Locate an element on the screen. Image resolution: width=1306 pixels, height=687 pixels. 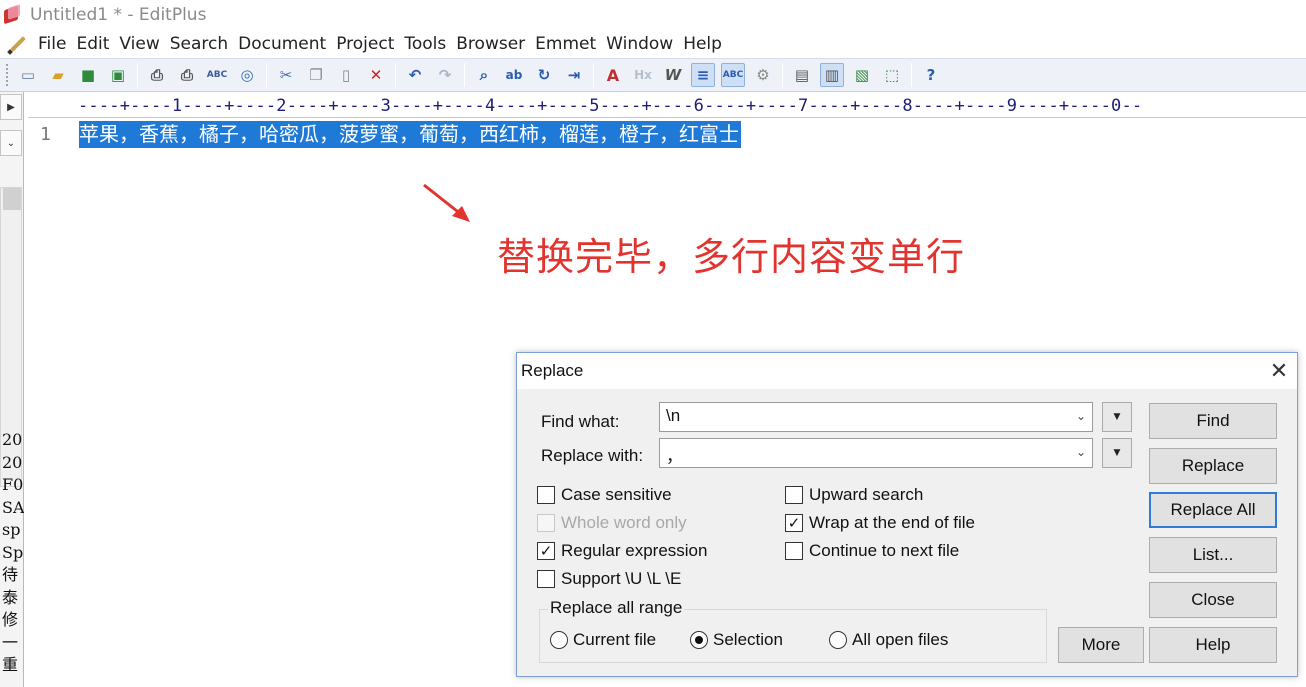
column-icon: ABC is located at coordinates (733, 75).